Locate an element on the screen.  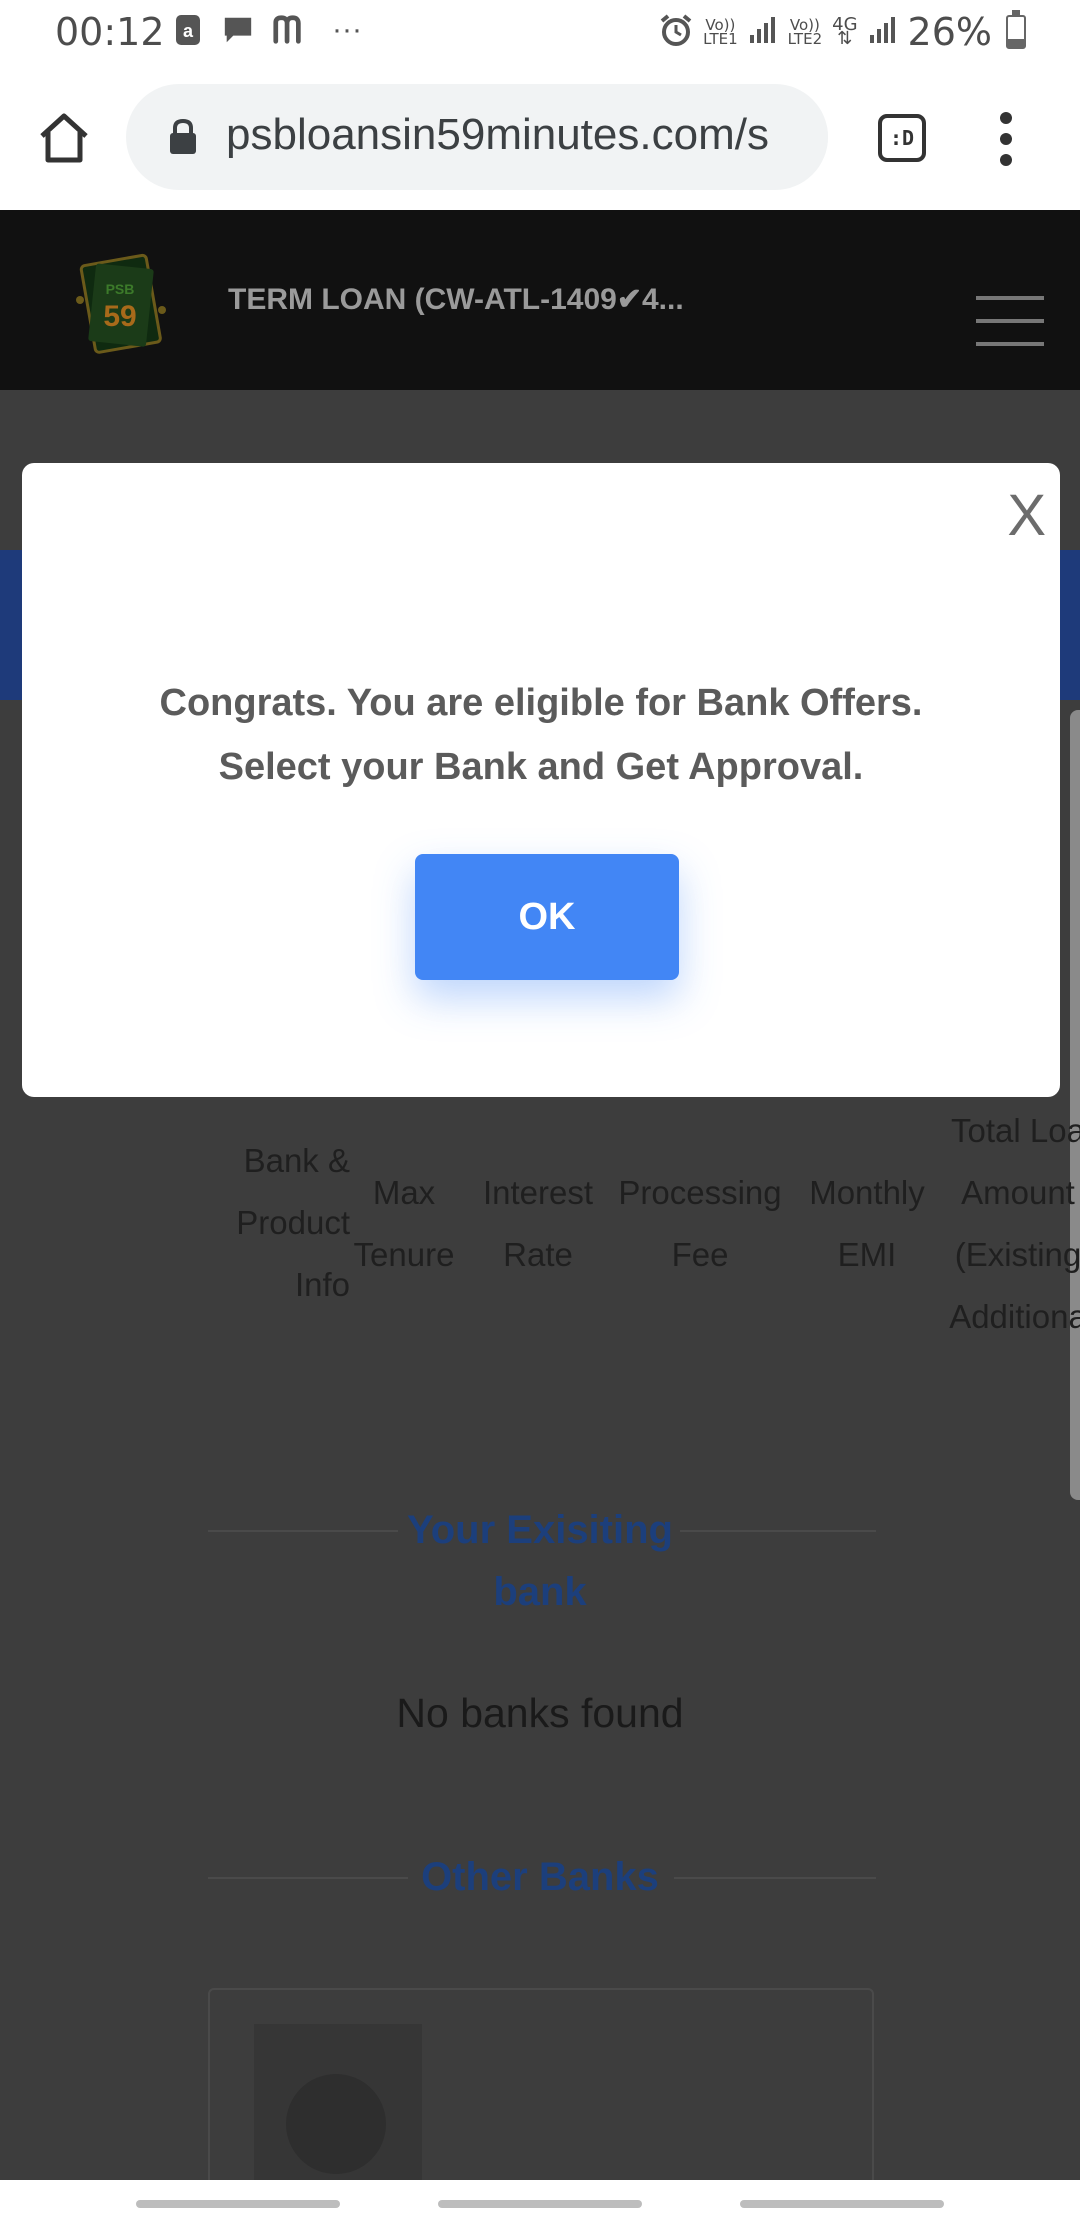
url-fade is located at coordinates (808, 137).